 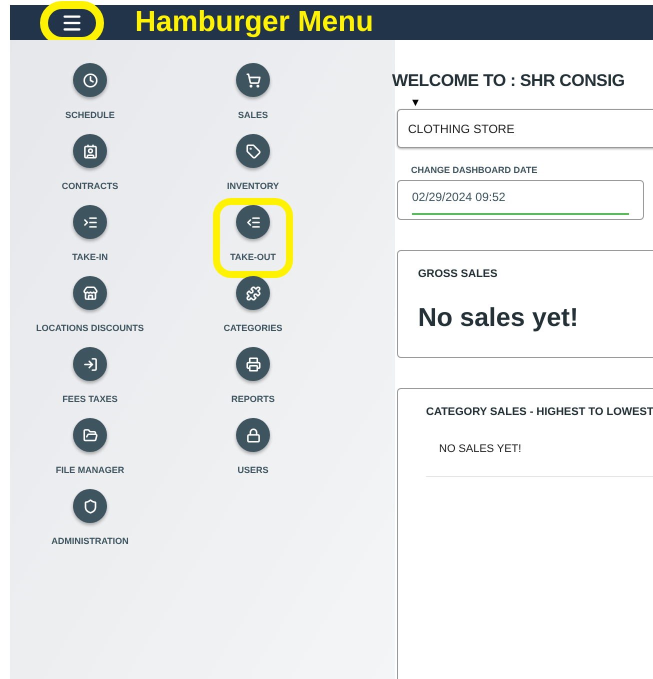 What do you see at coordinates (90, 115) in the screenshot?
I see `menu-label: SCHEDULE` at bounding box center [90, 115].